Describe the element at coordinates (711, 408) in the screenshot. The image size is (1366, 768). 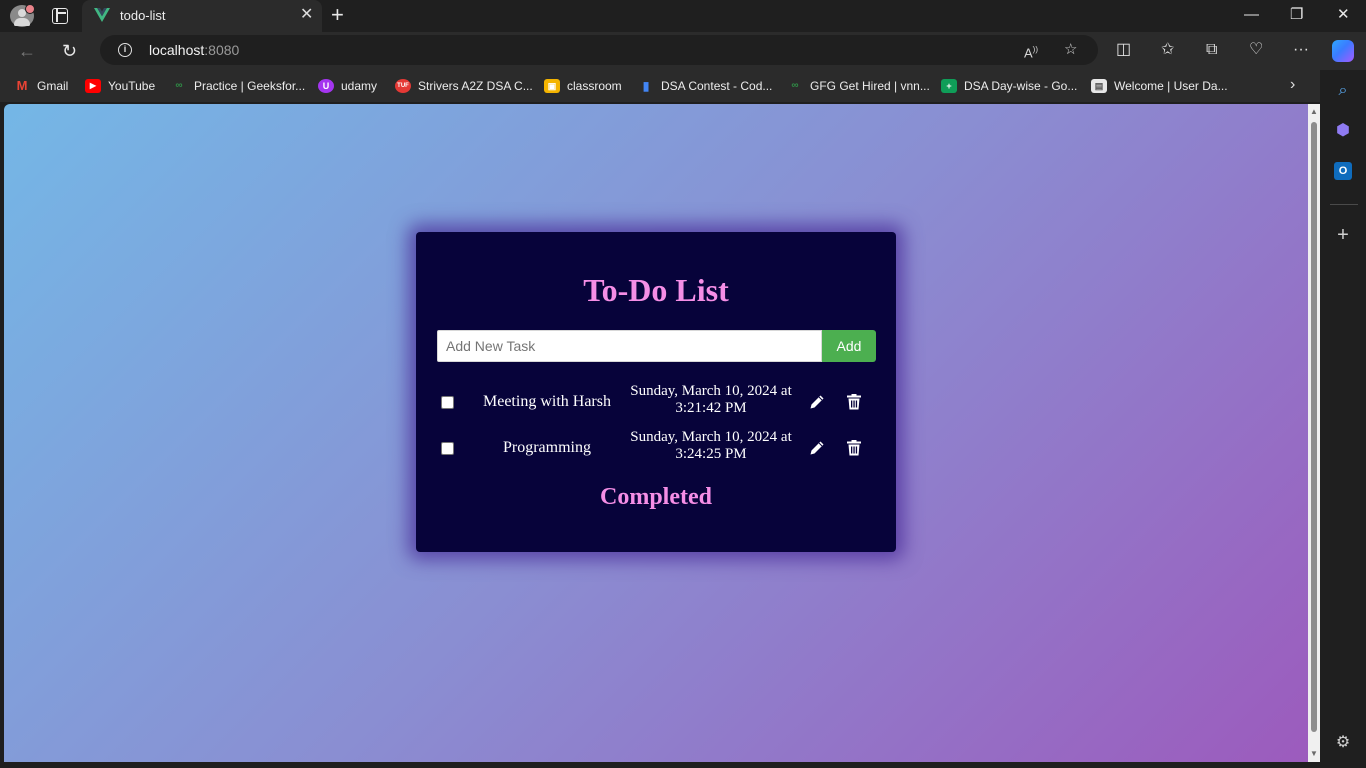
I see `task-time-line: 3:21:42 PM` at that location.